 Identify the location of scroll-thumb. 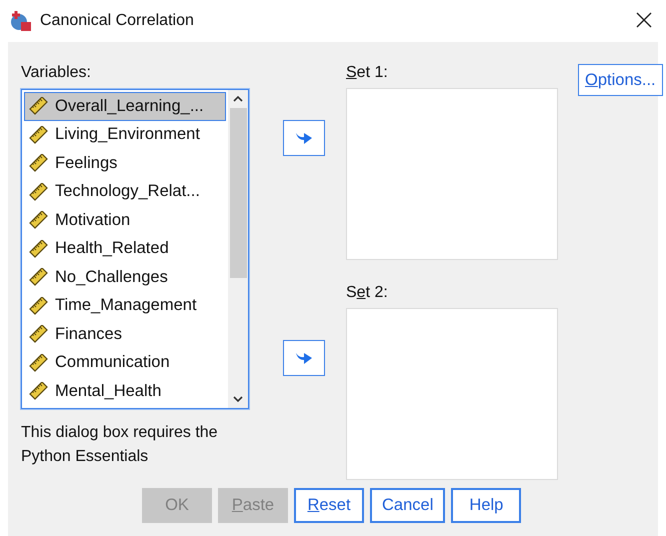
(238, 193).